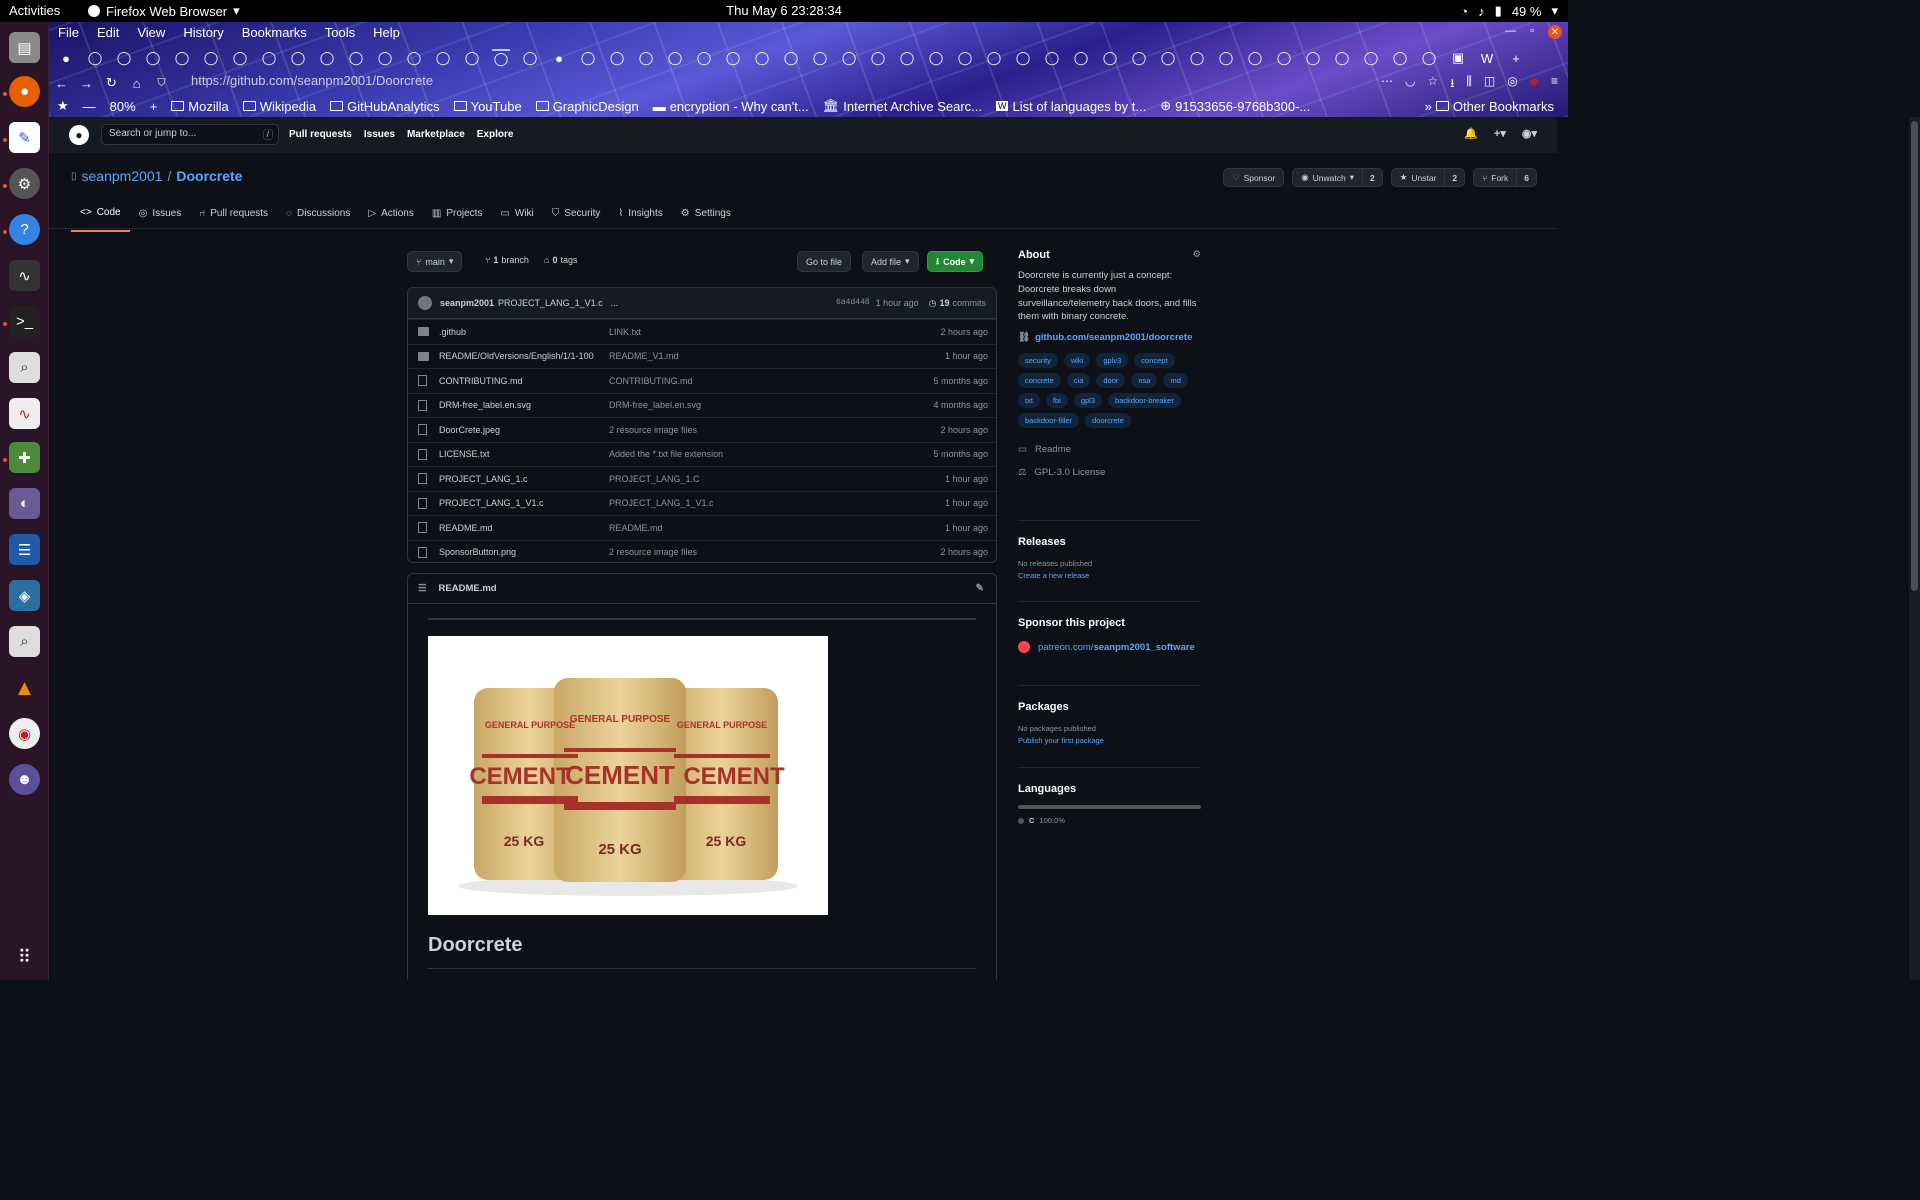  I want to click on forward-button: →, so click(86, 83).